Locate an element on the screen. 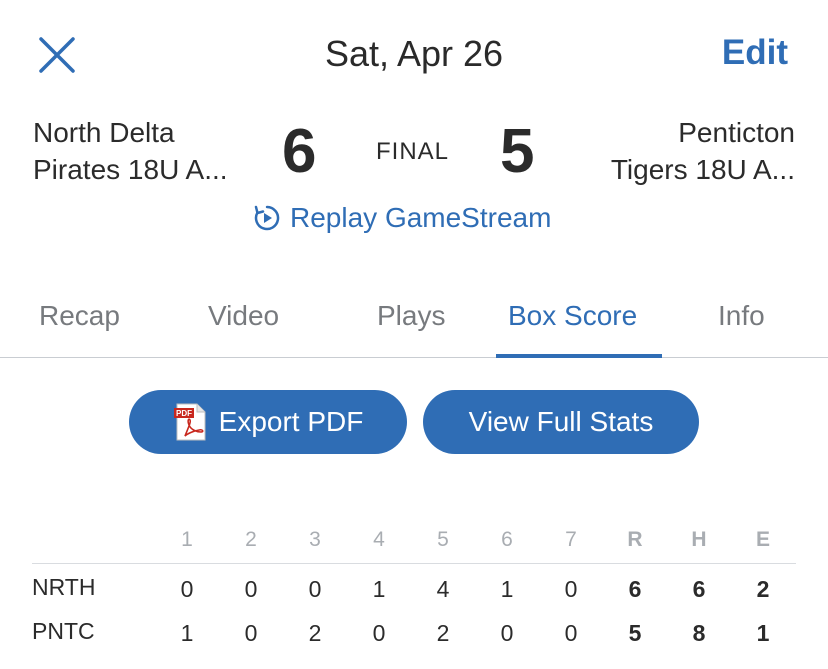 Image resolution: width=828 pixels, height=669 pixels. edit-button: Edit is located at coordinates (755, 53).